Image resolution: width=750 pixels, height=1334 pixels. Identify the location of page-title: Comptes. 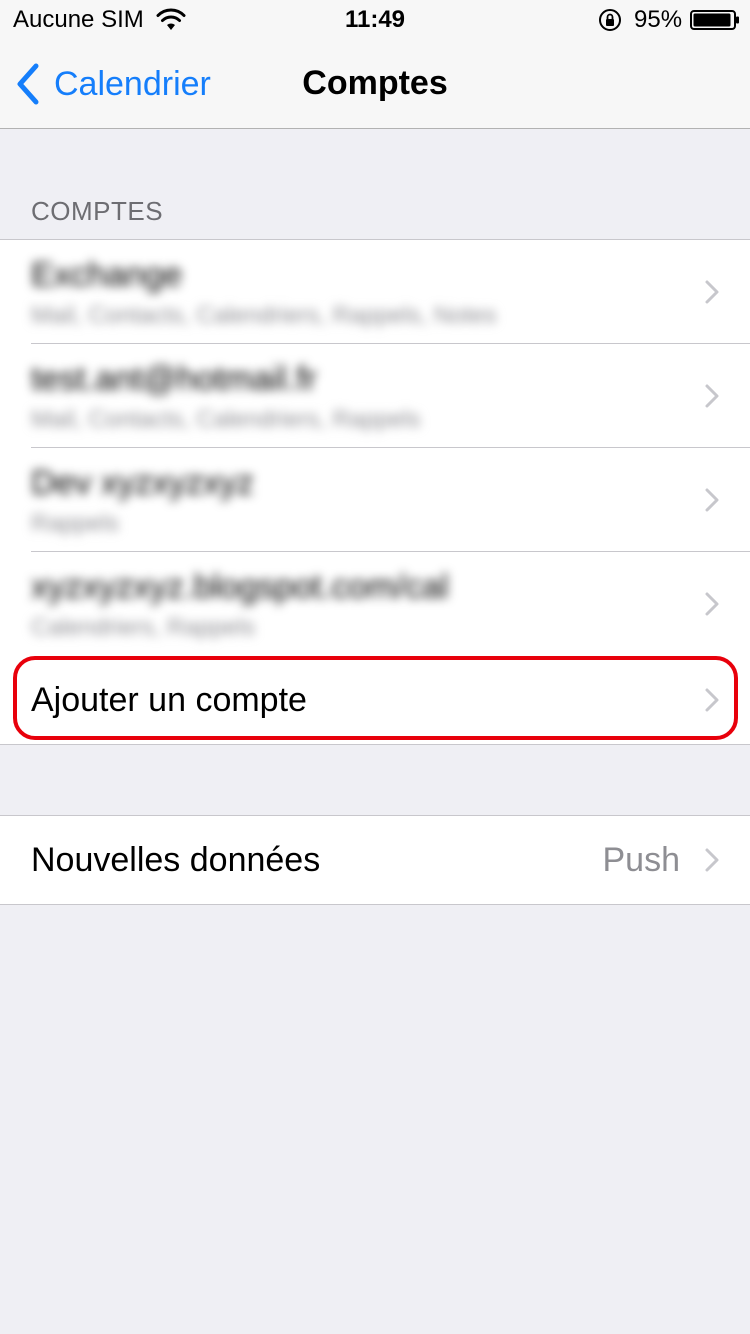
(375, 83).